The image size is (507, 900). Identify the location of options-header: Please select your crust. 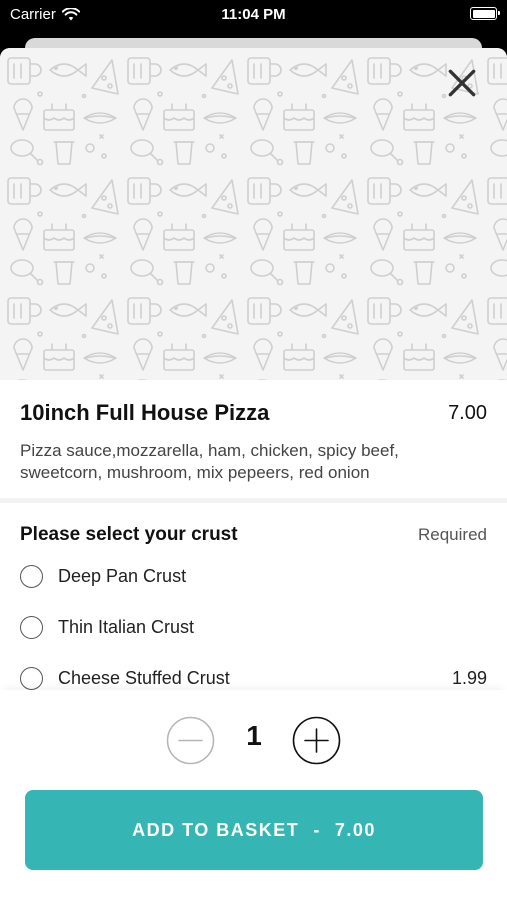
(129, 534).